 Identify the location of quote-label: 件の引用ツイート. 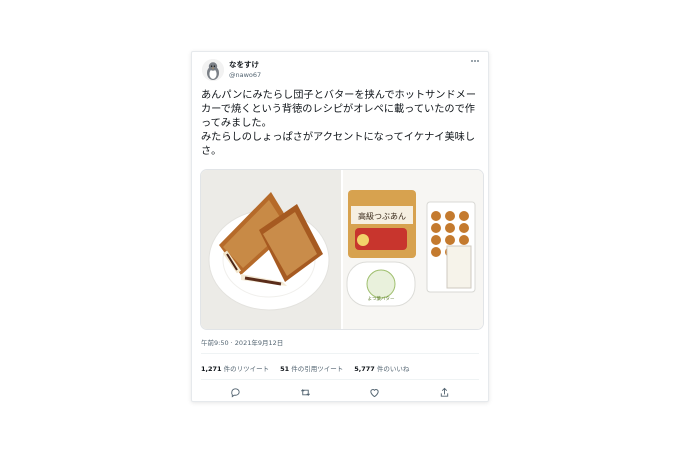
(317, 369).